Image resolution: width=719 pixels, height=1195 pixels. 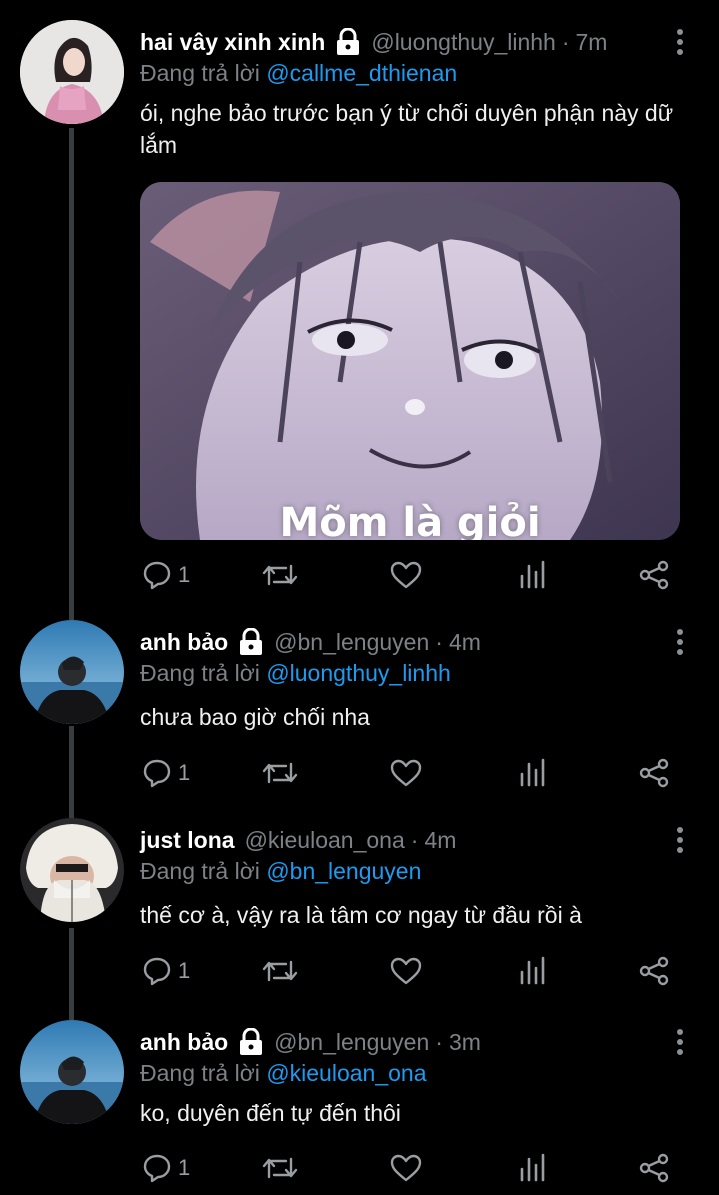 I want to click on tweet-header: anh bảo @bn_lenguyen · 3m, so click(x=310, y=1042).